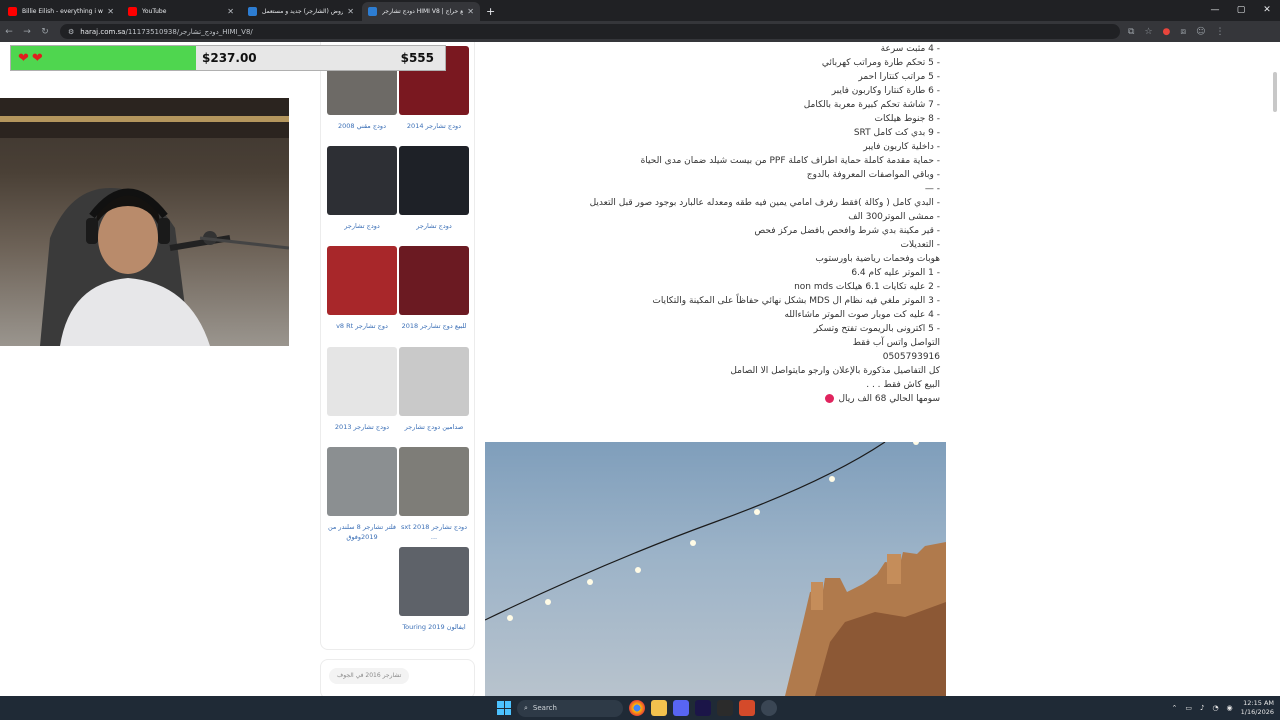 The height and width of the screenshot is (720, 1280). I want to click on new-tab-icon: +, so click(490, 11).